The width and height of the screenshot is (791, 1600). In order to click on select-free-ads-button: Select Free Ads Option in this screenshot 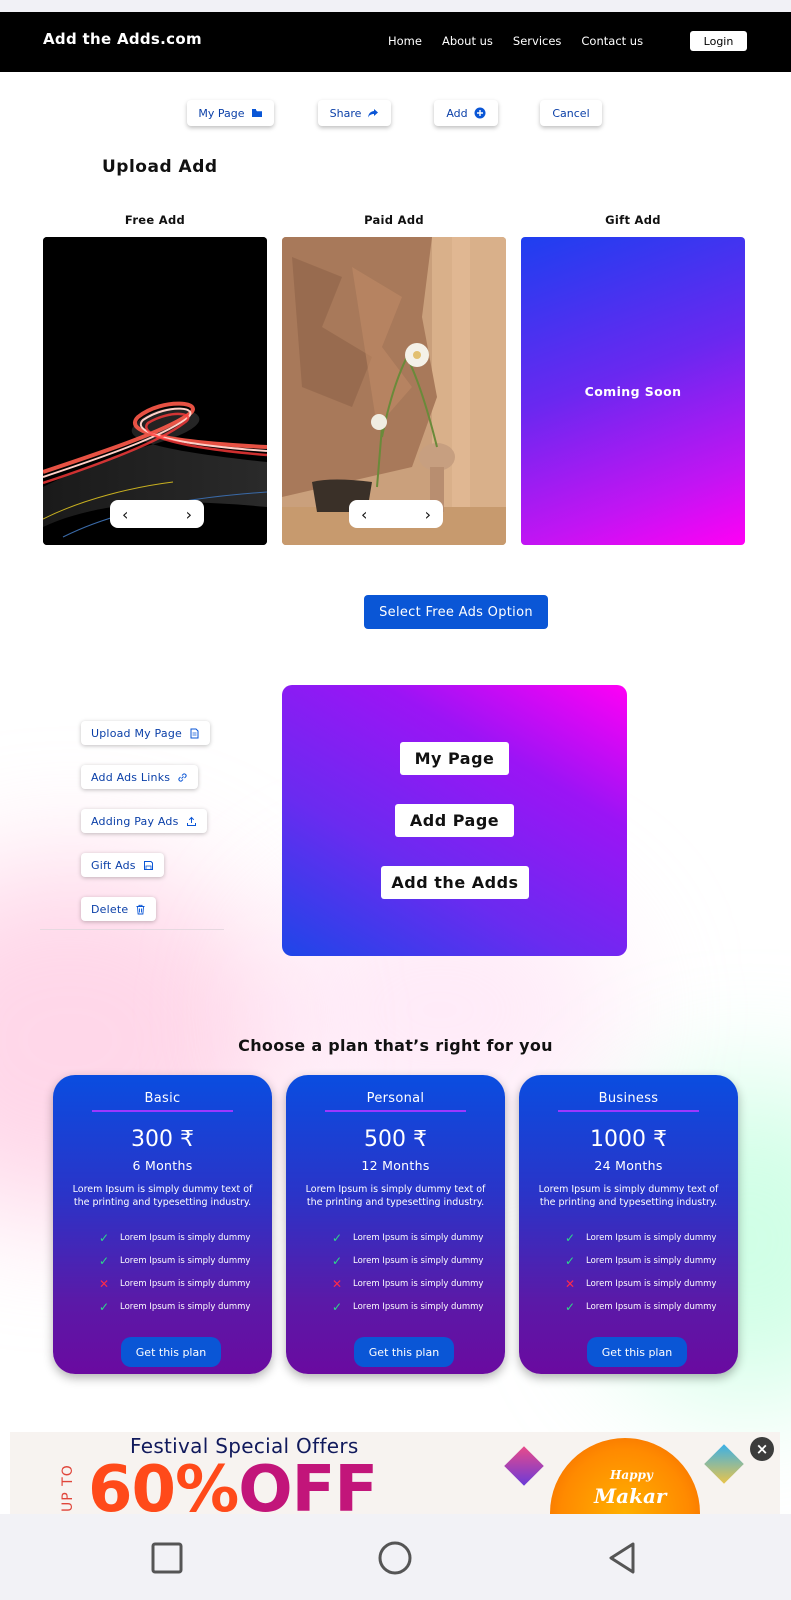, I will do `click(456, 612)`.